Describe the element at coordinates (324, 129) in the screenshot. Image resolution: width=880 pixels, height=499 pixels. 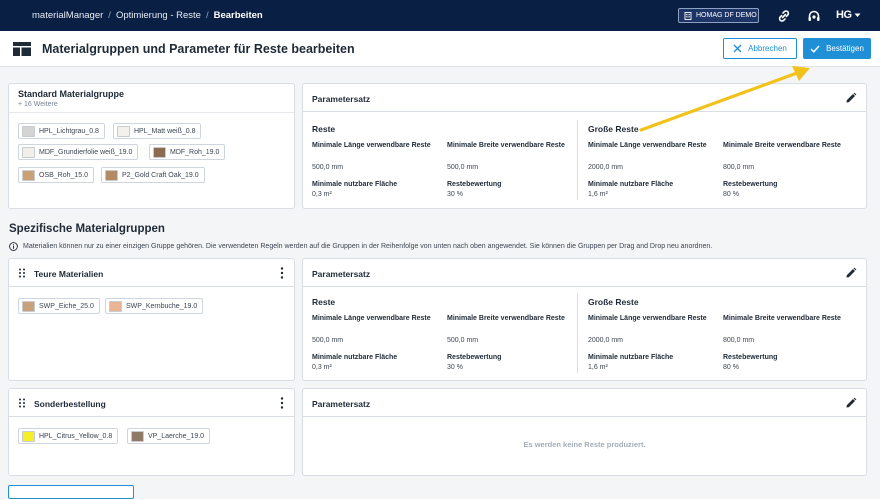
I see `reste-section-title: Reste` at that location.